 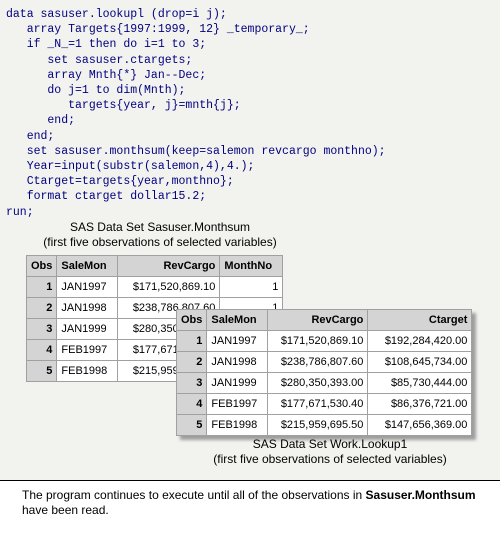 I want to click on monthsum-caption-title: SAS Data Set Sasuser.Monthsum, so click(x=160, y=227).